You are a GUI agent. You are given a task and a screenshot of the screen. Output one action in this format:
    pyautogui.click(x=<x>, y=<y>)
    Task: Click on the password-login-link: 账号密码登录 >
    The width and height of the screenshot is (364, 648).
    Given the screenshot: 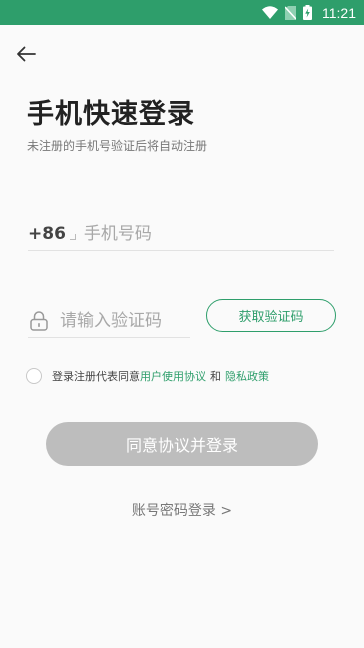 What is the action you would take?
    pyautogui.click(x=182, y=510)
    